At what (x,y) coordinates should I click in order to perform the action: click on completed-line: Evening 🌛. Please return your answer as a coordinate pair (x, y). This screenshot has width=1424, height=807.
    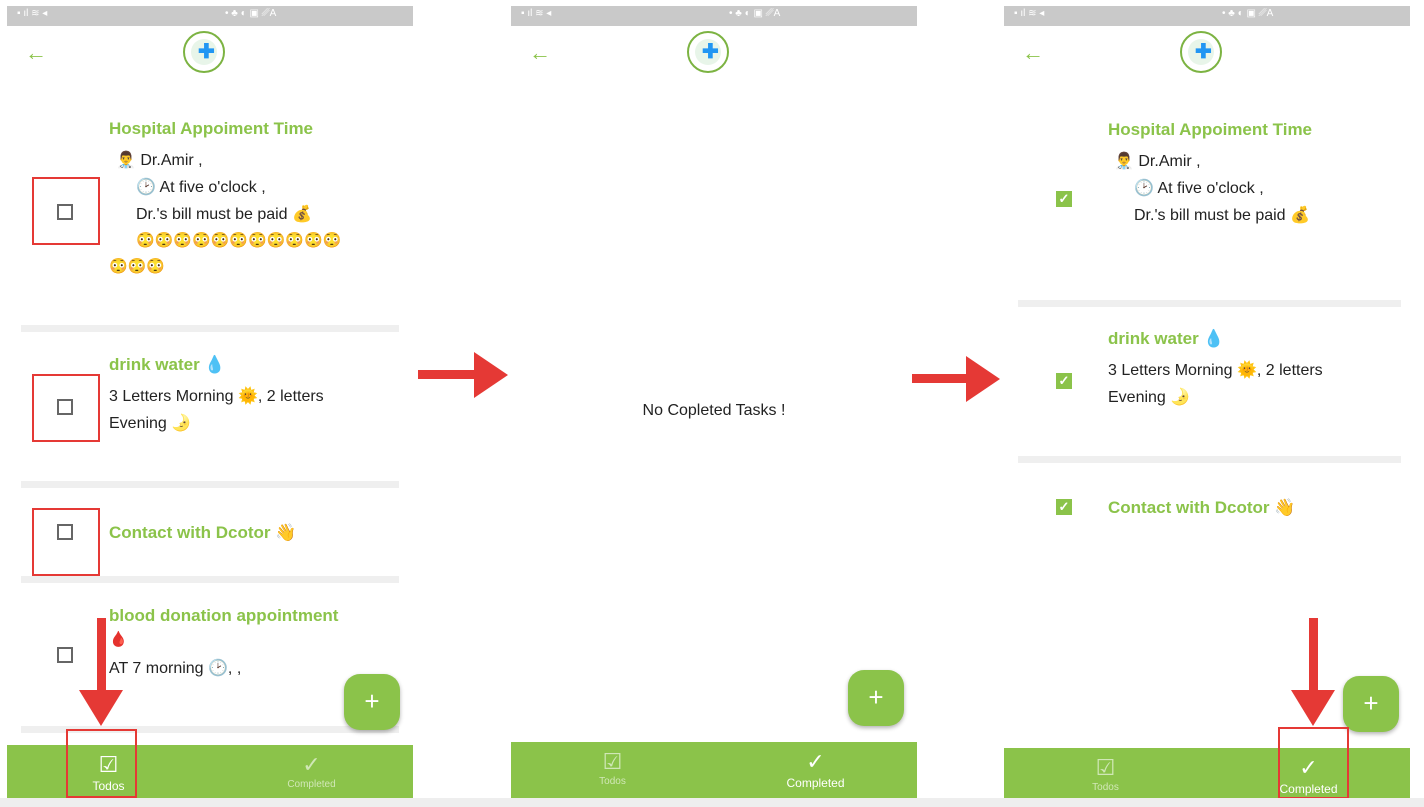
    Looking at the image, I should click on (1149, 397).